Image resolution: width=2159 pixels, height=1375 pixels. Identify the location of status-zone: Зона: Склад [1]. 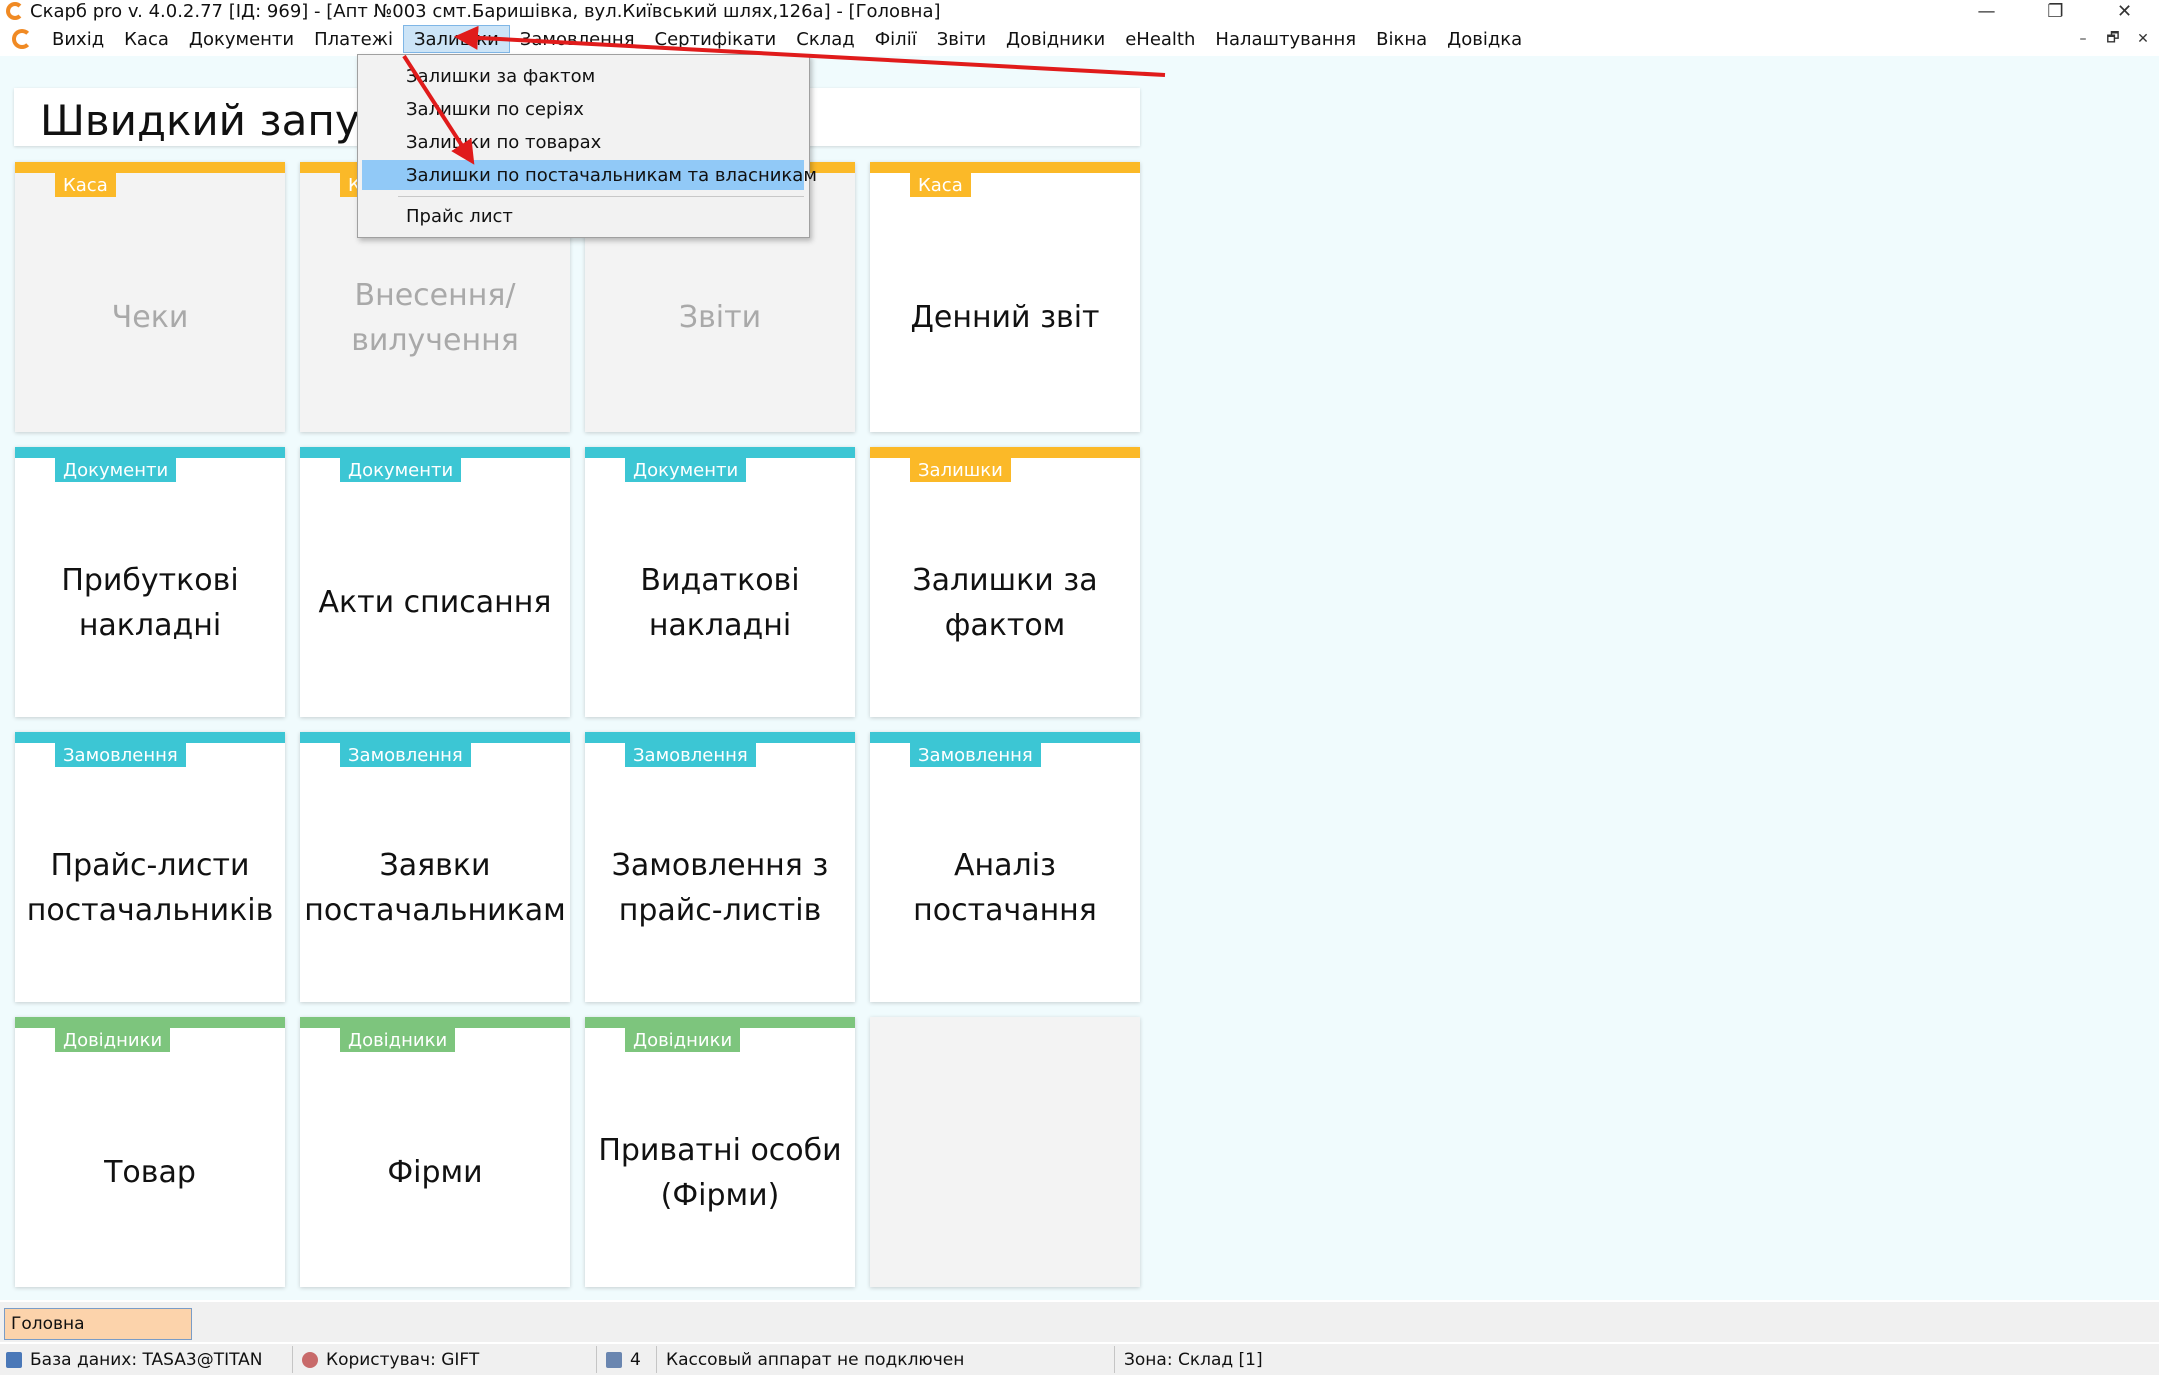
(1193, 1360).